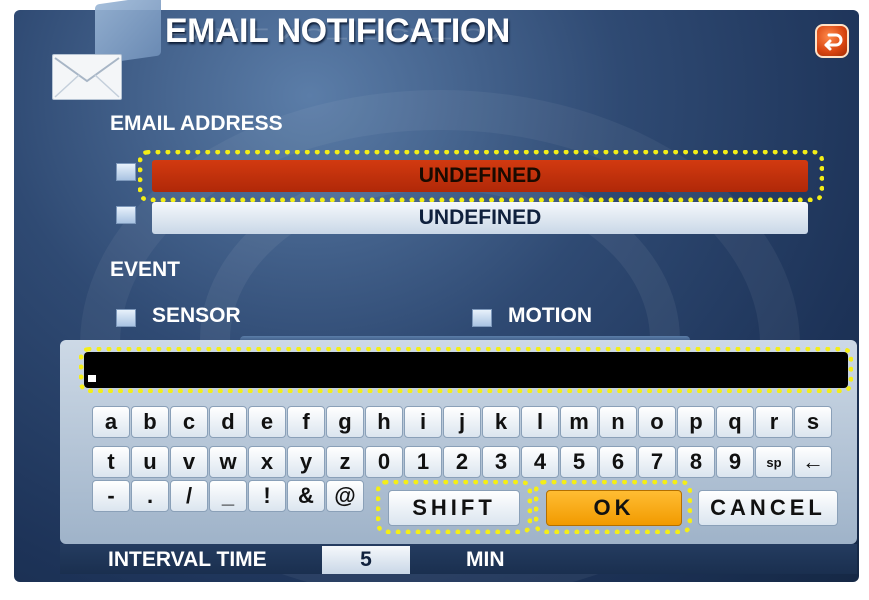  Describe the element at coordinates (111, 422) in the screenshot. I see `key-char: a` at that location.